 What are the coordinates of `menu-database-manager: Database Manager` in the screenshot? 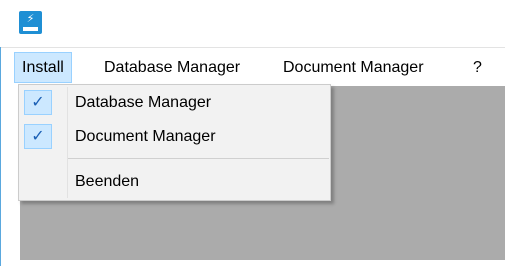 It's located at (172, 67).